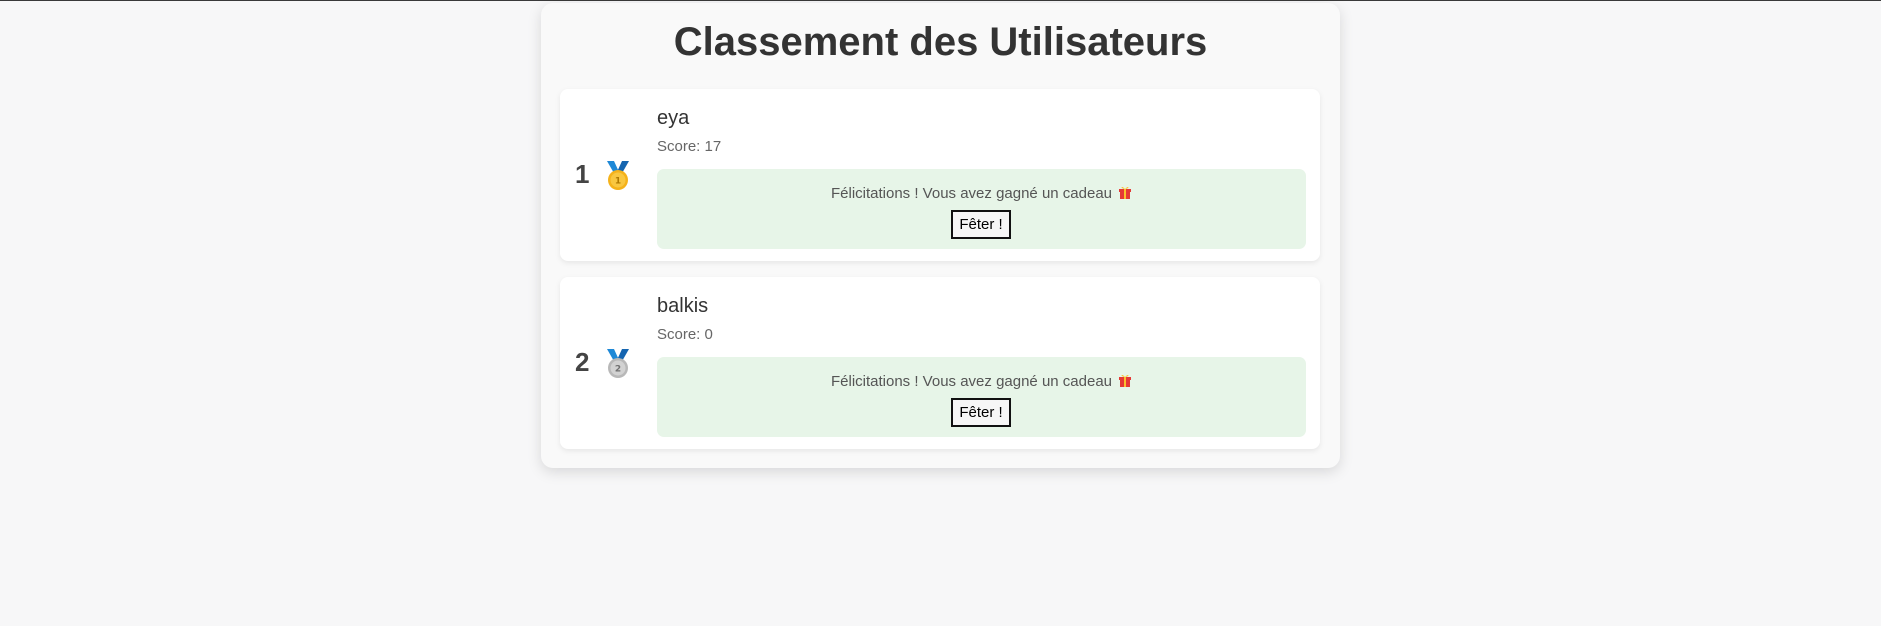  What do you see at coordinates (582, 362) in the screenshot?
I see `rank-number: 2` at bounding box center [582, 362].